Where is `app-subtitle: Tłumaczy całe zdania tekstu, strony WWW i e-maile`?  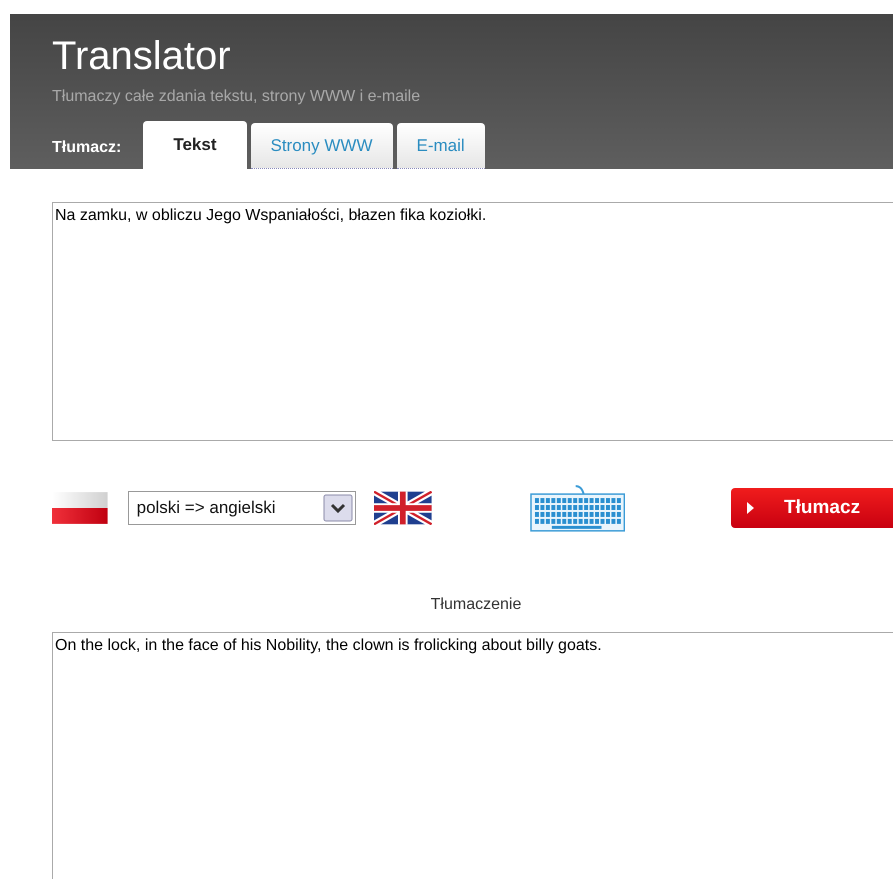 app-subtitle: Tłumaczy całe zdania tekstu, strony WWW i e-maile is located at coordinates (237, 97).